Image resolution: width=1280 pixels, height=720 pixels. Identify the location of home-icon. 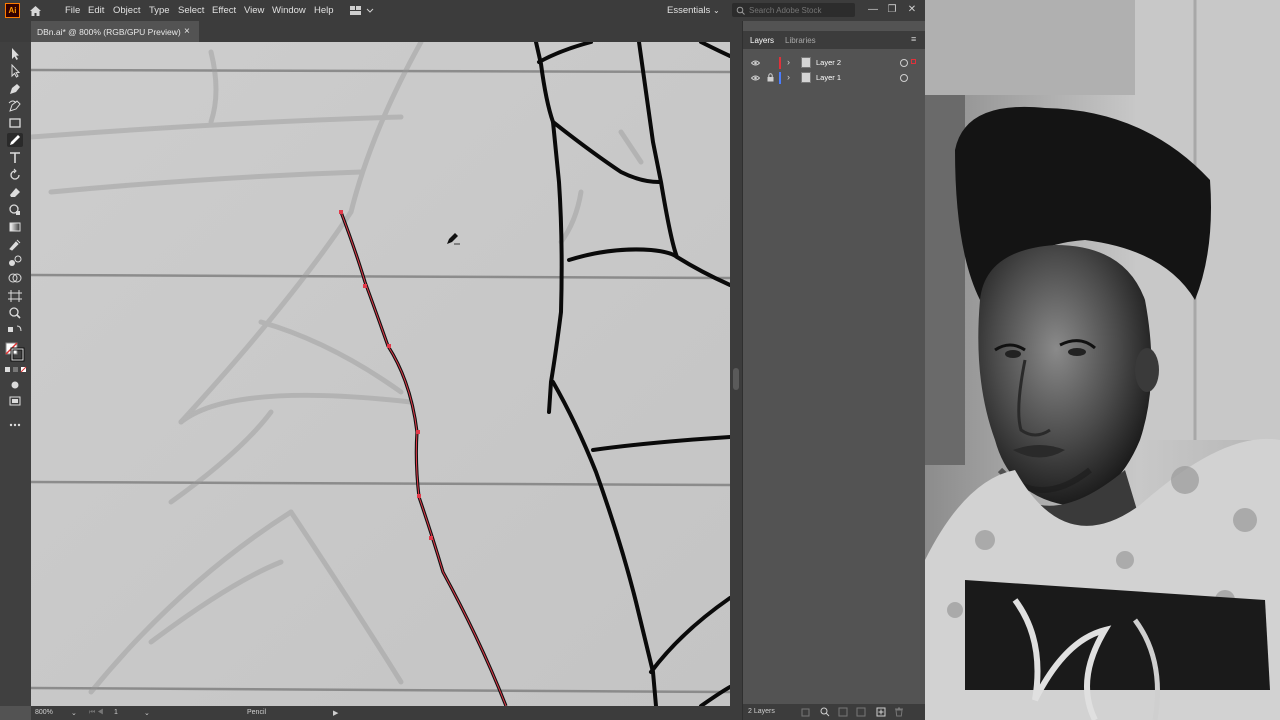
(35, 10).